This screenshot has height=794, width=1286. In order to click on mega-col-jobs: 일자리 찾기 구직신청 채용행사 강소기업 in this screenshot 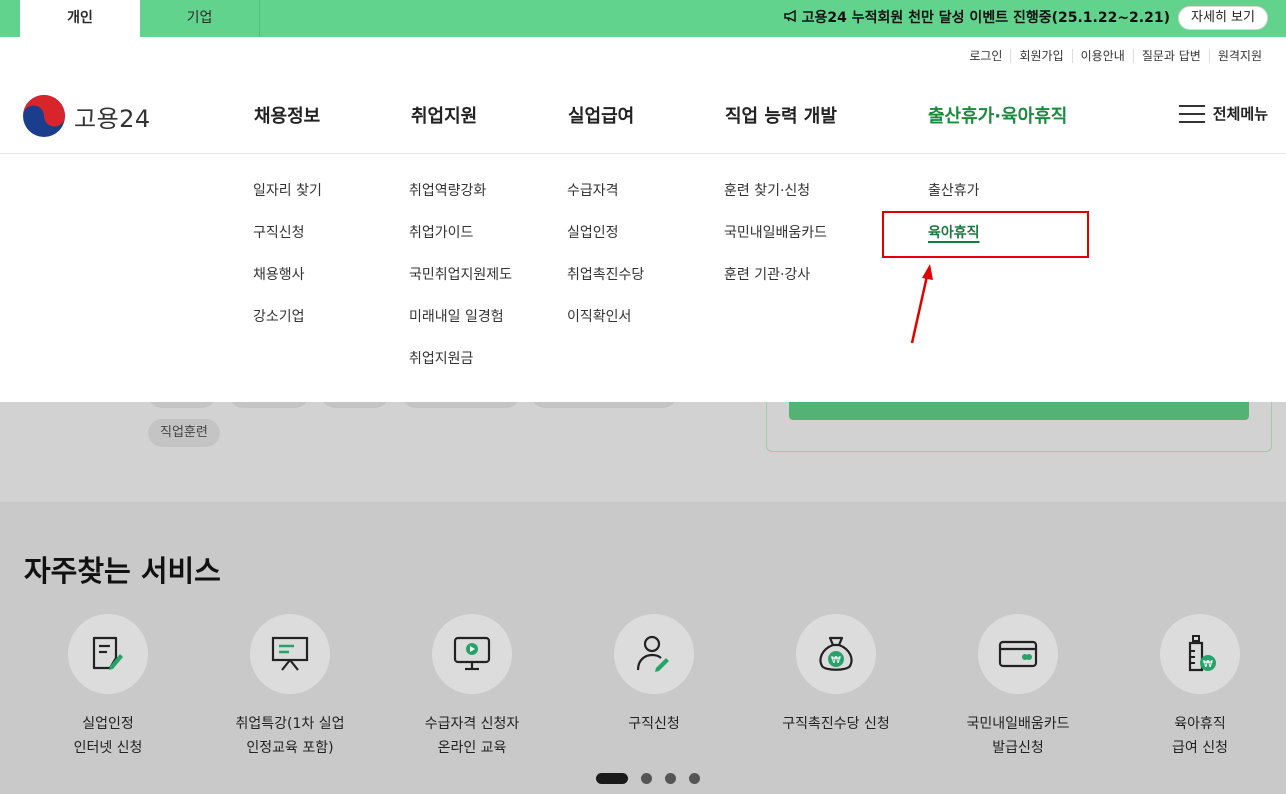, I will do `click(287, 266)`.